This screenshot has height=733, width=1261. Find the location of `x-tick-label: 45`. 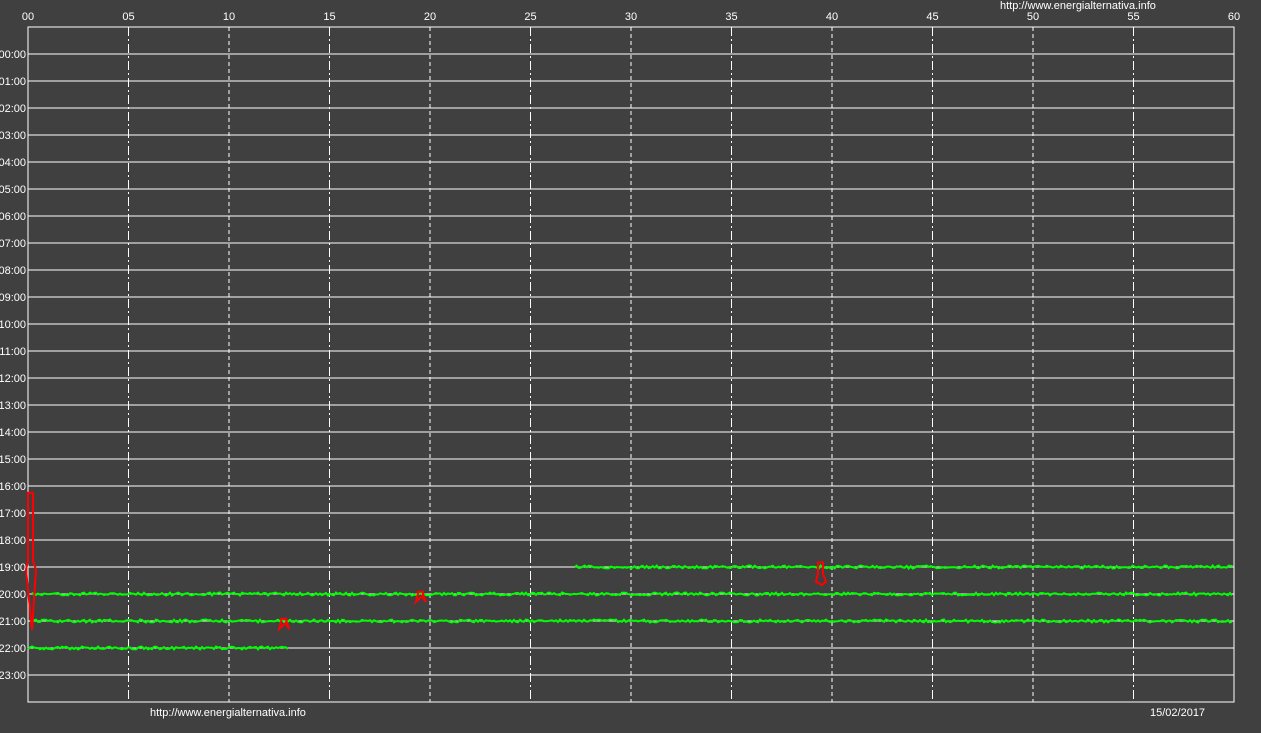

x-tick-label: 45 is located at coordinates (932, 17).